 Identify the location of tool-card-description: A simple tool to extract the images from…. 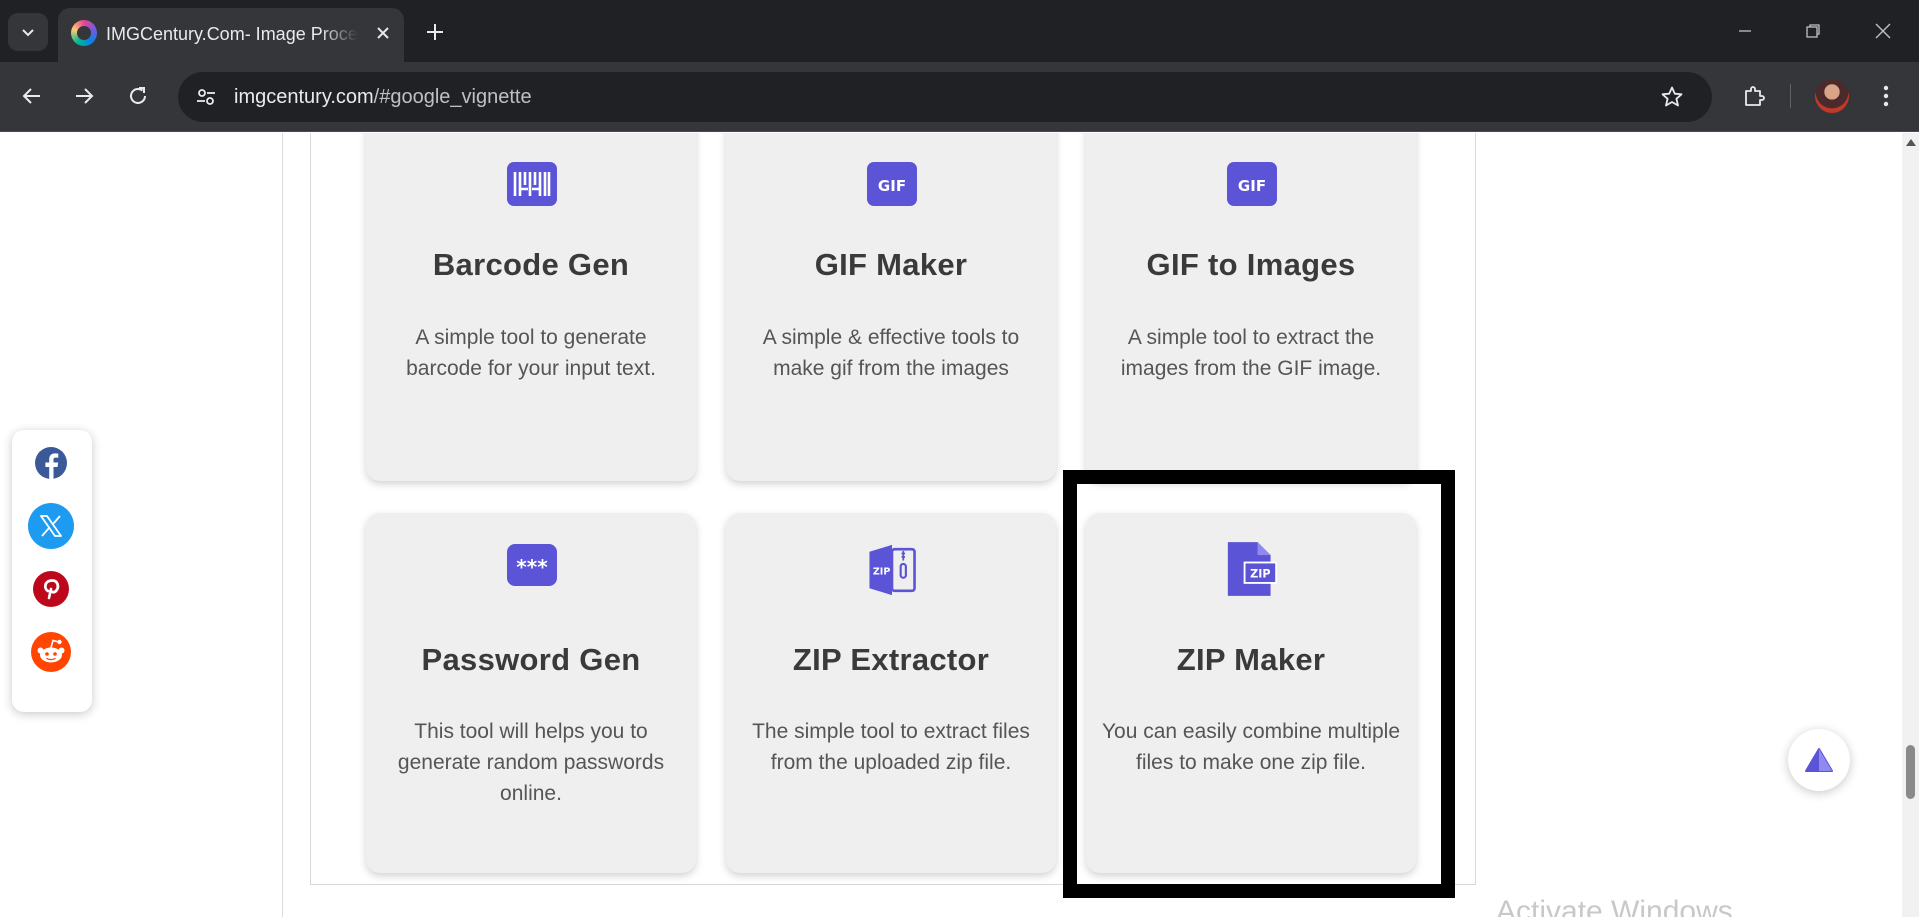
(1251, 353).